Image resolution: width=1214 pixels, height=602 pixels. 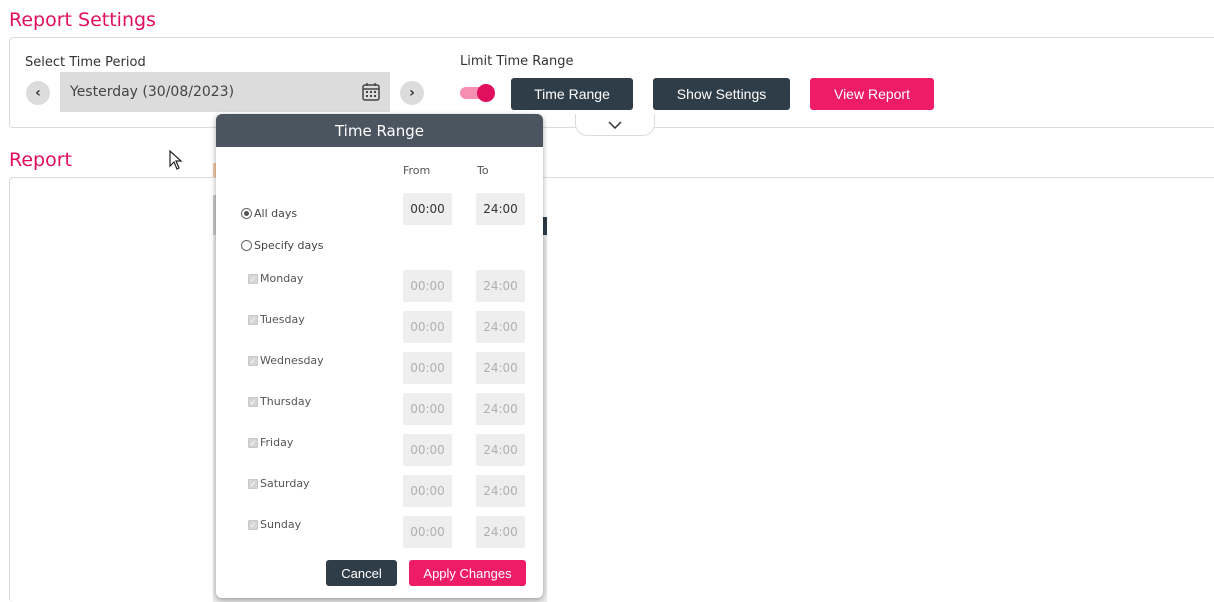 I want to click on friday-to-input: 24:00, so click(x=500, y=450).